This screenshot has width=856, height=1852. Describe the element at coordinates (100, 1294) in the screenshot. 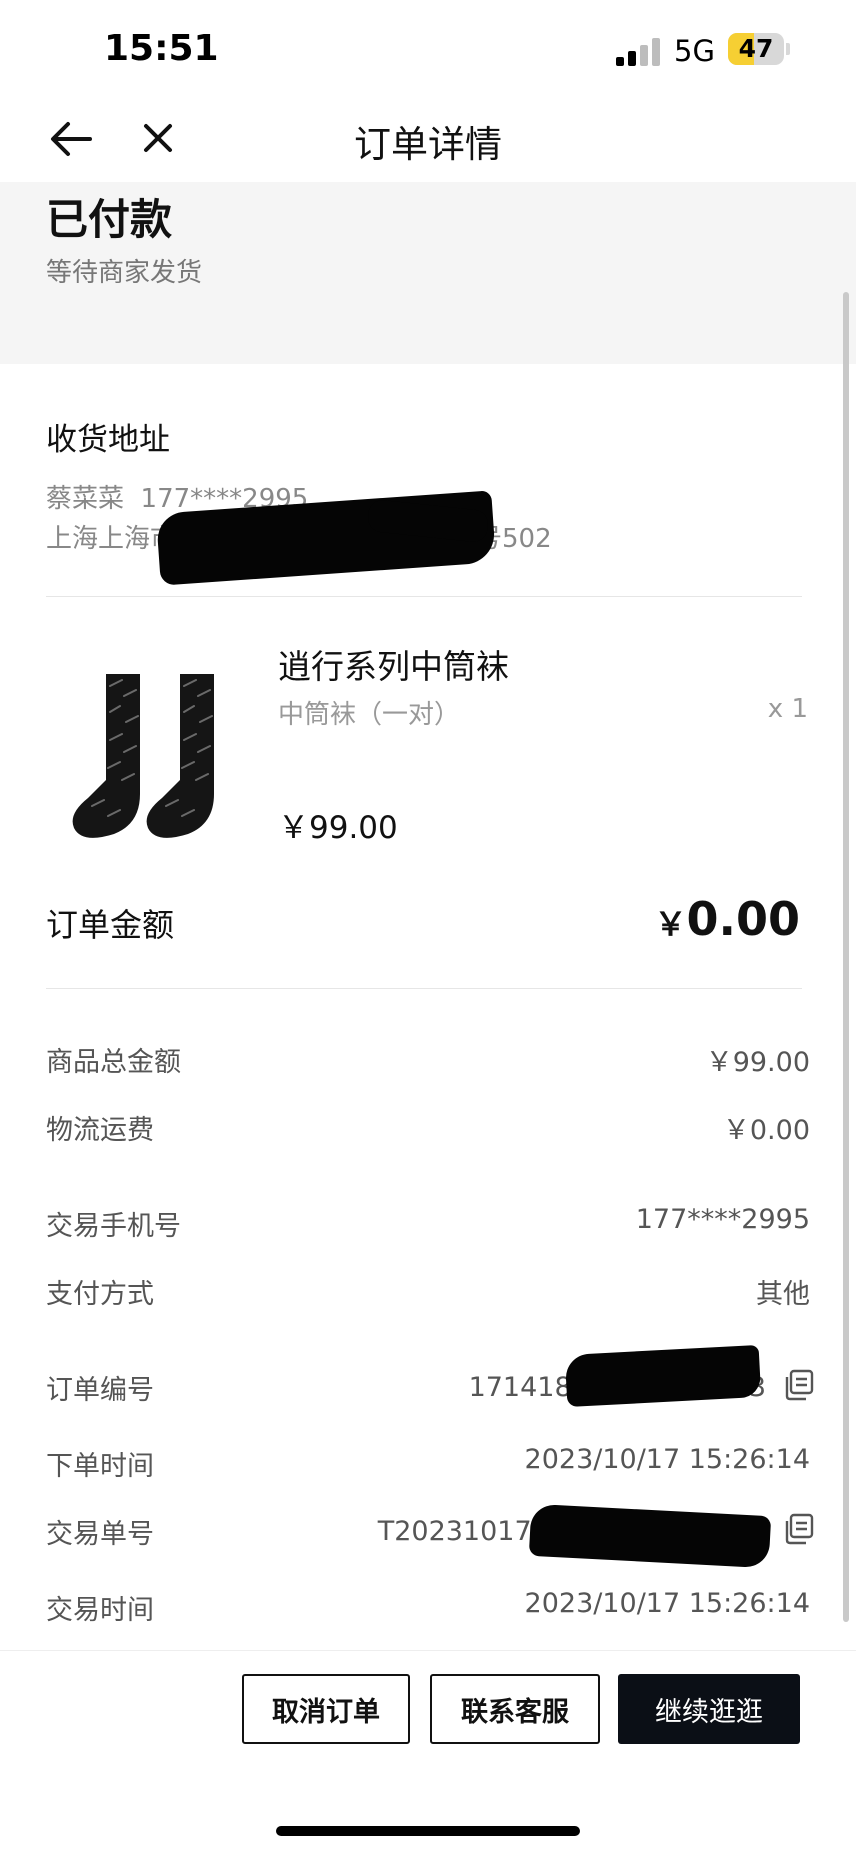

I see `detail-label-payment: 支付方式` at that location.